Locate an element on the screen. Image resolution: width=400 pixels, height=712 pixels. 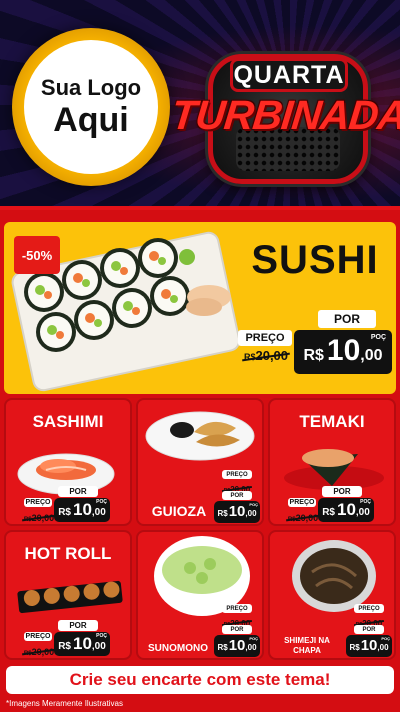
badge-title: TURBINADA is located at coordinates (284, 114).